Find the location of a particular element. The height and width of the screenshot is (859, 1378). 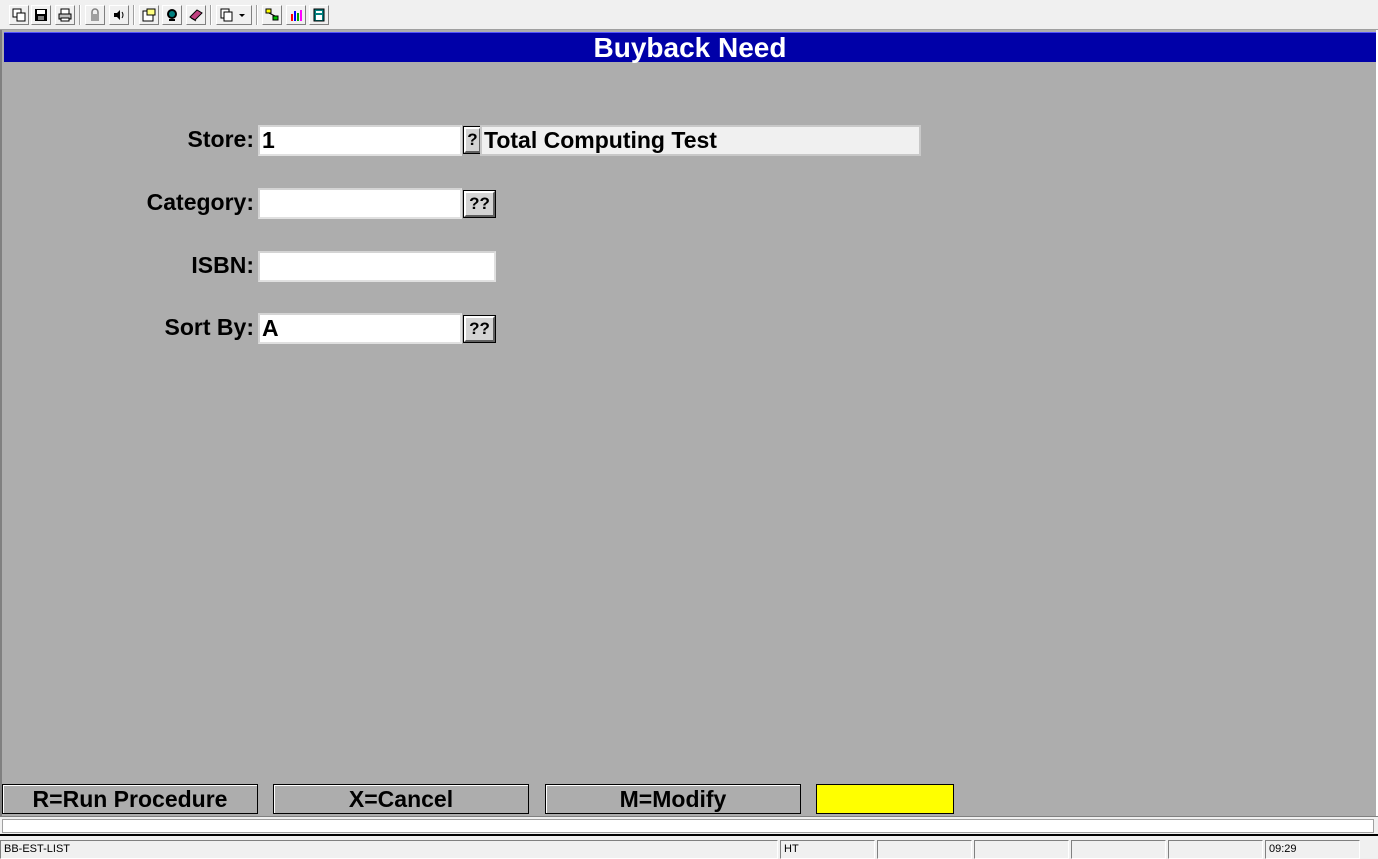

status-bar: BB-EST-LIST HT 09:29 is located at coordinates (689, 848).